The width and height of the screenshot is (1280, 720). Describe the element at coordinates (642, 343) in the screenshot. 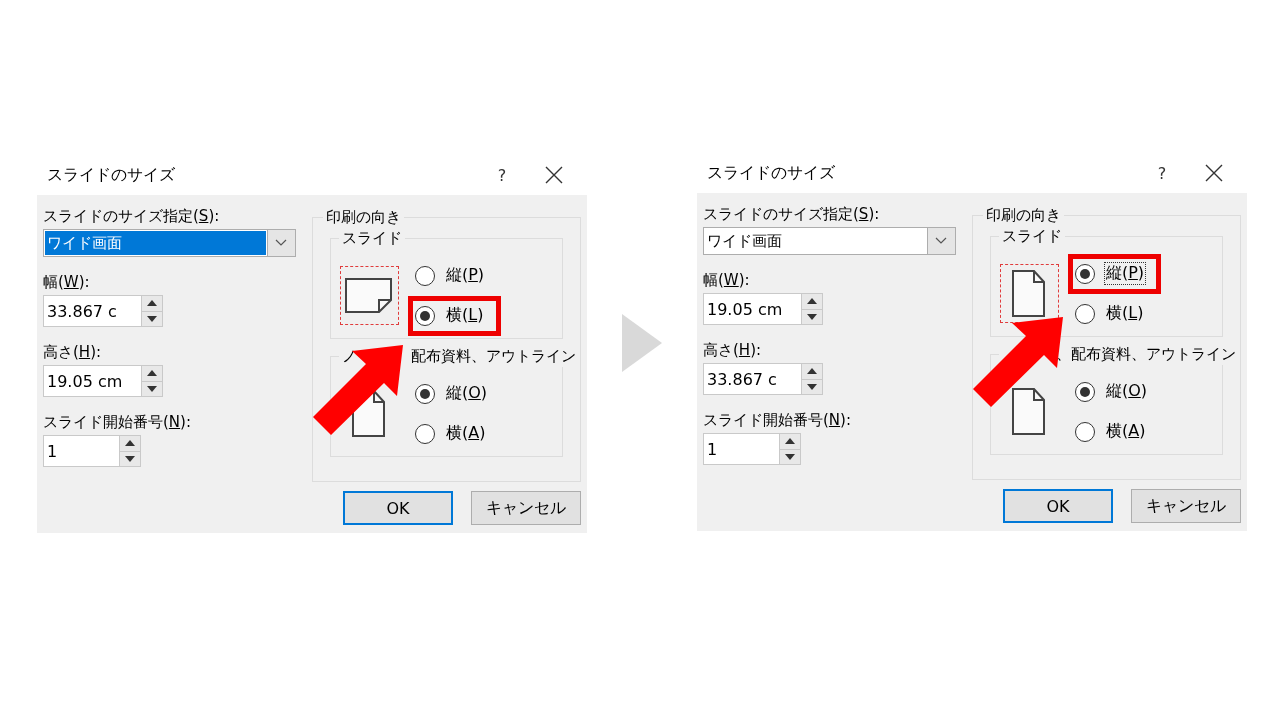

I see `next-arrow-icon` at that location.